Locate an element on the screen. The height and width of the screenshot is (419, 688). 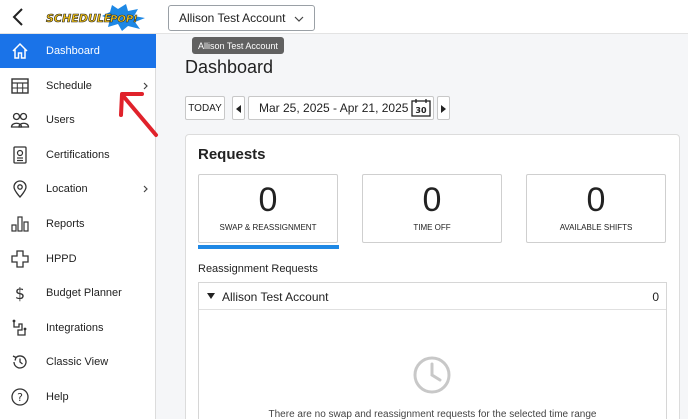
sidebar-item-classic-view: Classic View is located at coordinates (78, 362).